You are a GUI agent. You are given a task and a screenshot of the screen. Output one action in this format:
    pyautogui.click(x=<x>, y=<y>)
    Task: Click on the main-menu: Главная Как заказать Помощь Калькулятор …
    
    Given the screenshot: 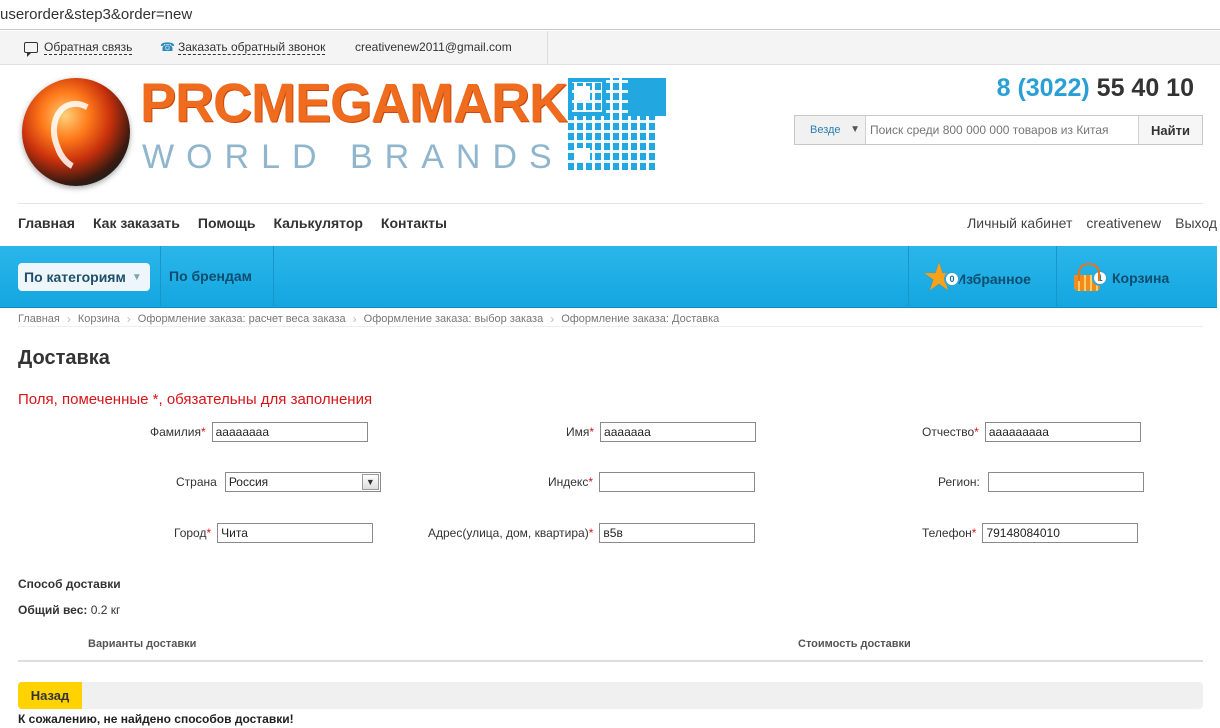 What is the action you would take?
    pyautogui.click(x=617, y=223)
    